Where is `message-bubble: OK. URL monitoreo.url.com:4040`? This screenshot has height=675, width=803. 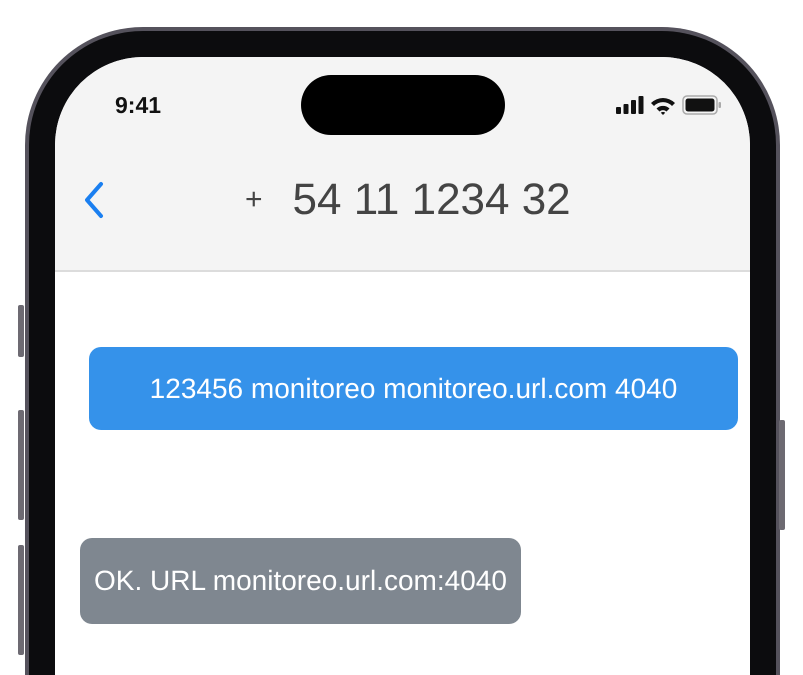 message-bubble: OK. URL monitoreo.url.com:4040 is located at coordinates (300, 581).